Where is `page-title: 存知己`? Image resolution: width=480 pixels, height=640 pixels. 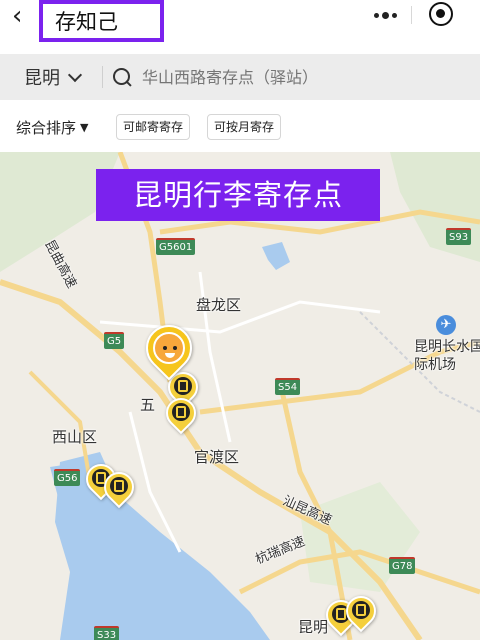 page-title: 存知己 is located at coordinates (86, 22).